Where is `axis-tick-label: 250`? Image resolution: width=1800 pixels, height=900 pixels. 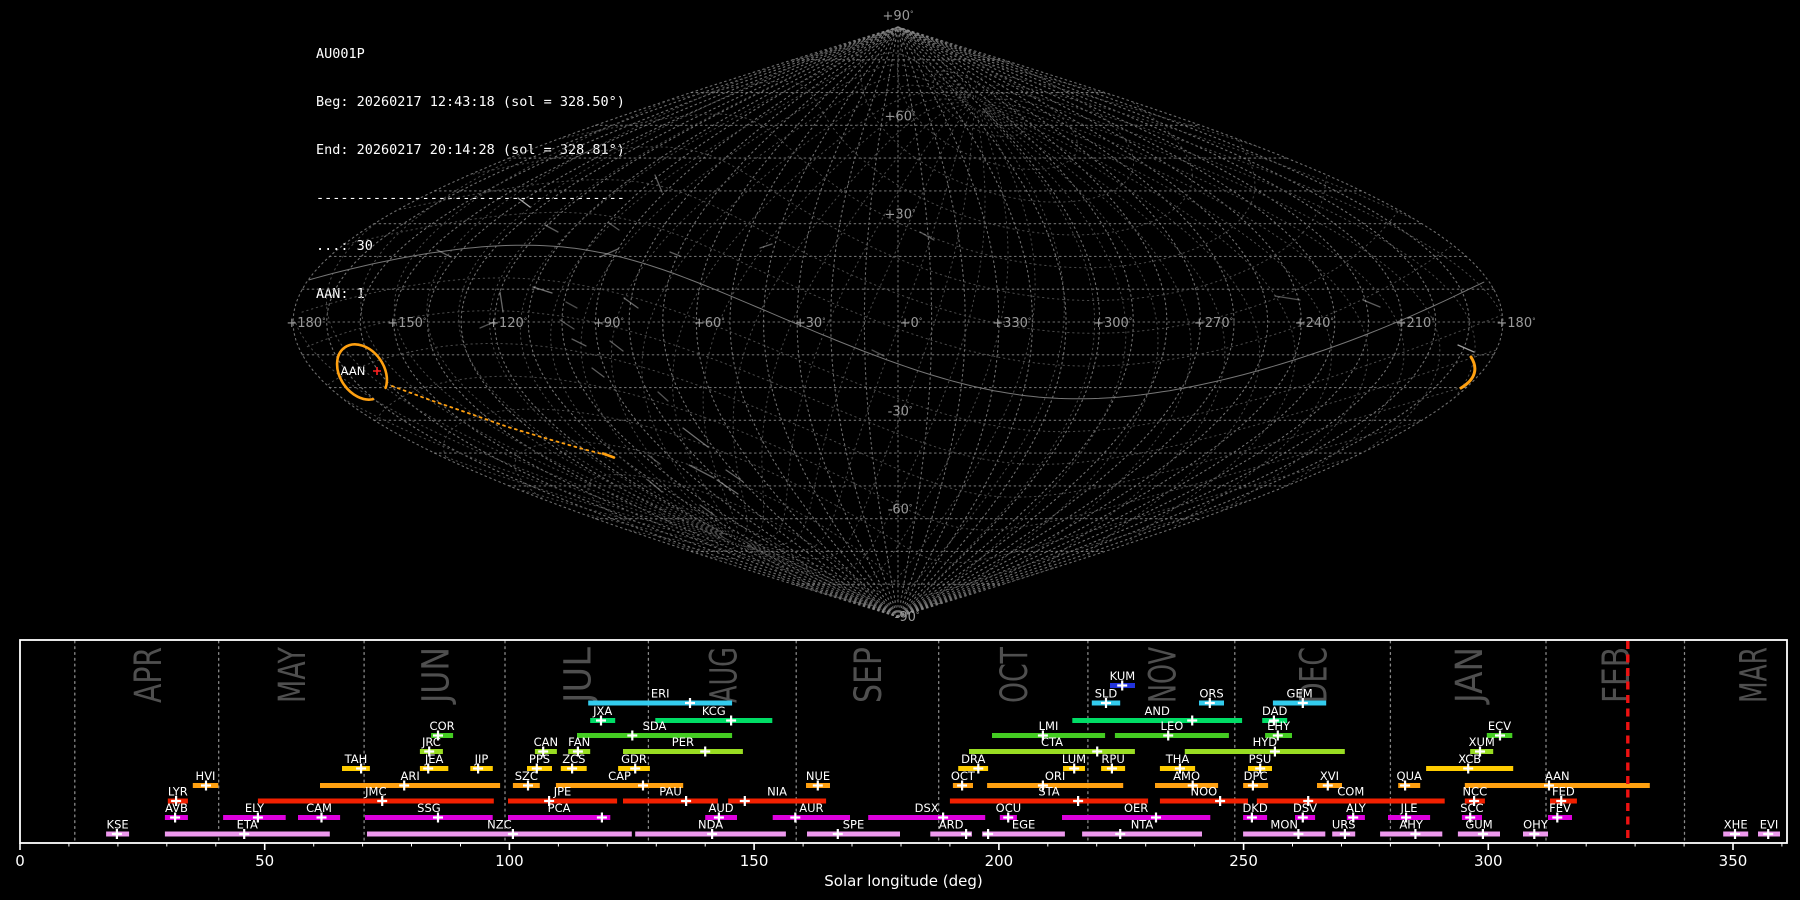 axis-tick-label: 250 is located at coordinates (1243, 861).